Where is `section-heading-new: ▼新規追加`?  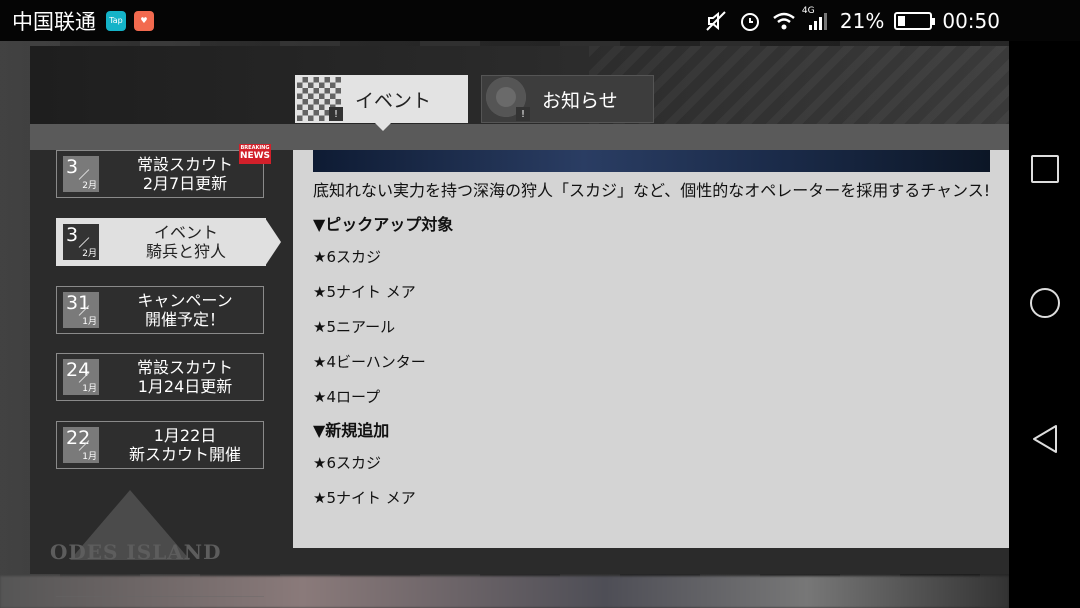
section-heading-new: ▼新規追加 is located at coordinates (351, 430).